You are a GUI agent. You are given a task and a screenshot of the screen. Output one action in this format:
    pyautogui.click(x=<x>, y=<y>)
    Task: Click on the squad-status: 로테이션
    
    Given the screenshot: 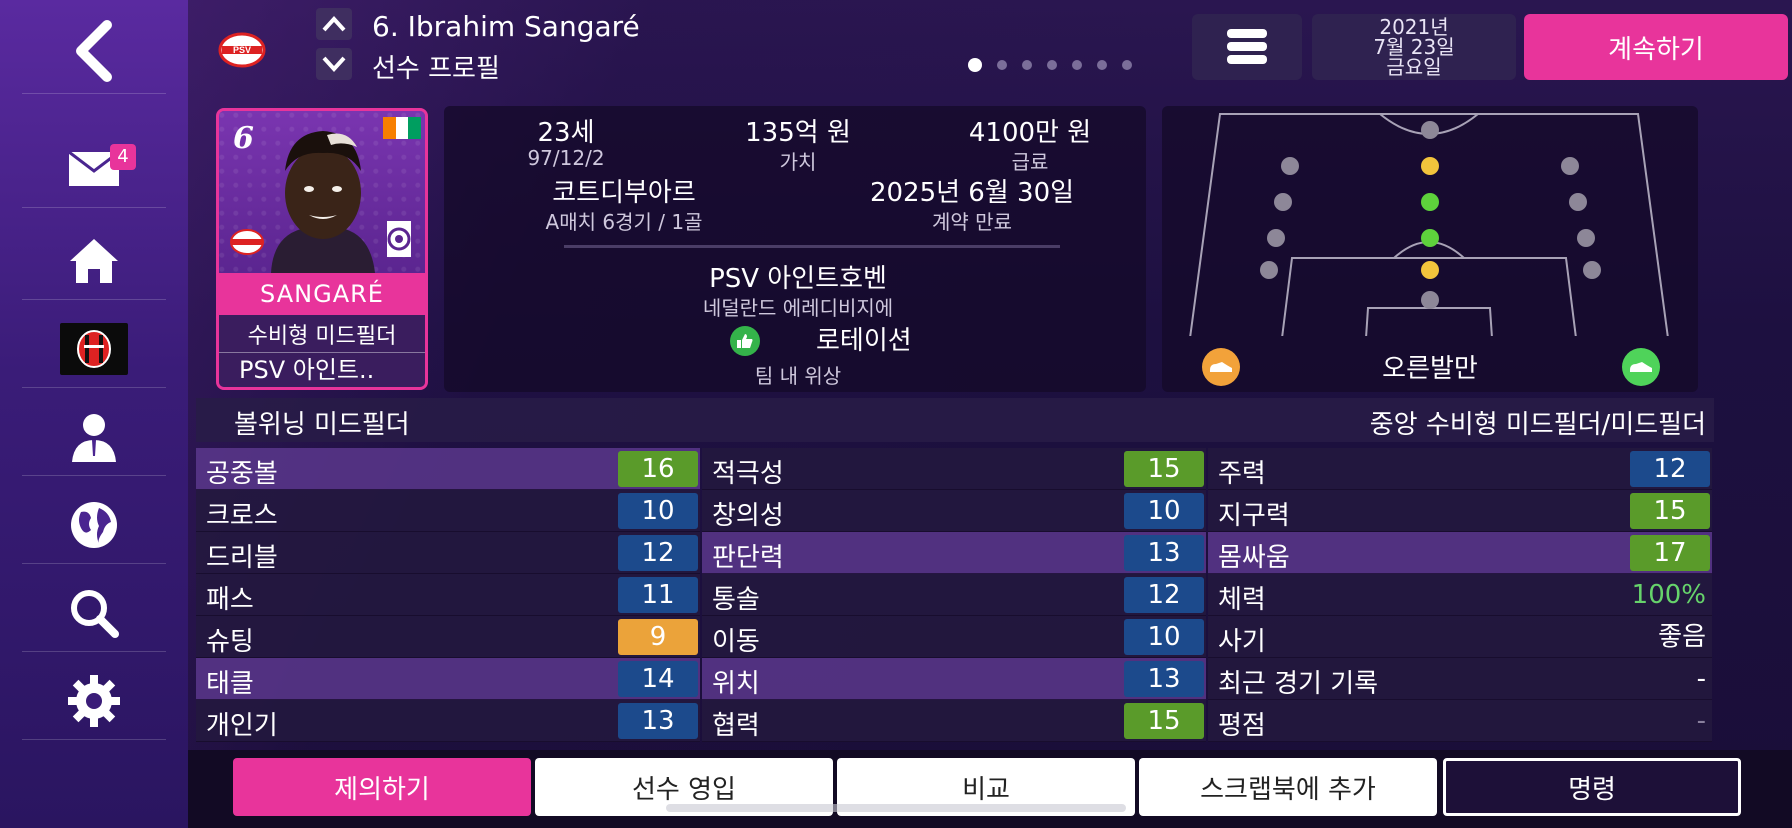 What is the action you would take?
    pyautogui.click(x=864, y=338)
    